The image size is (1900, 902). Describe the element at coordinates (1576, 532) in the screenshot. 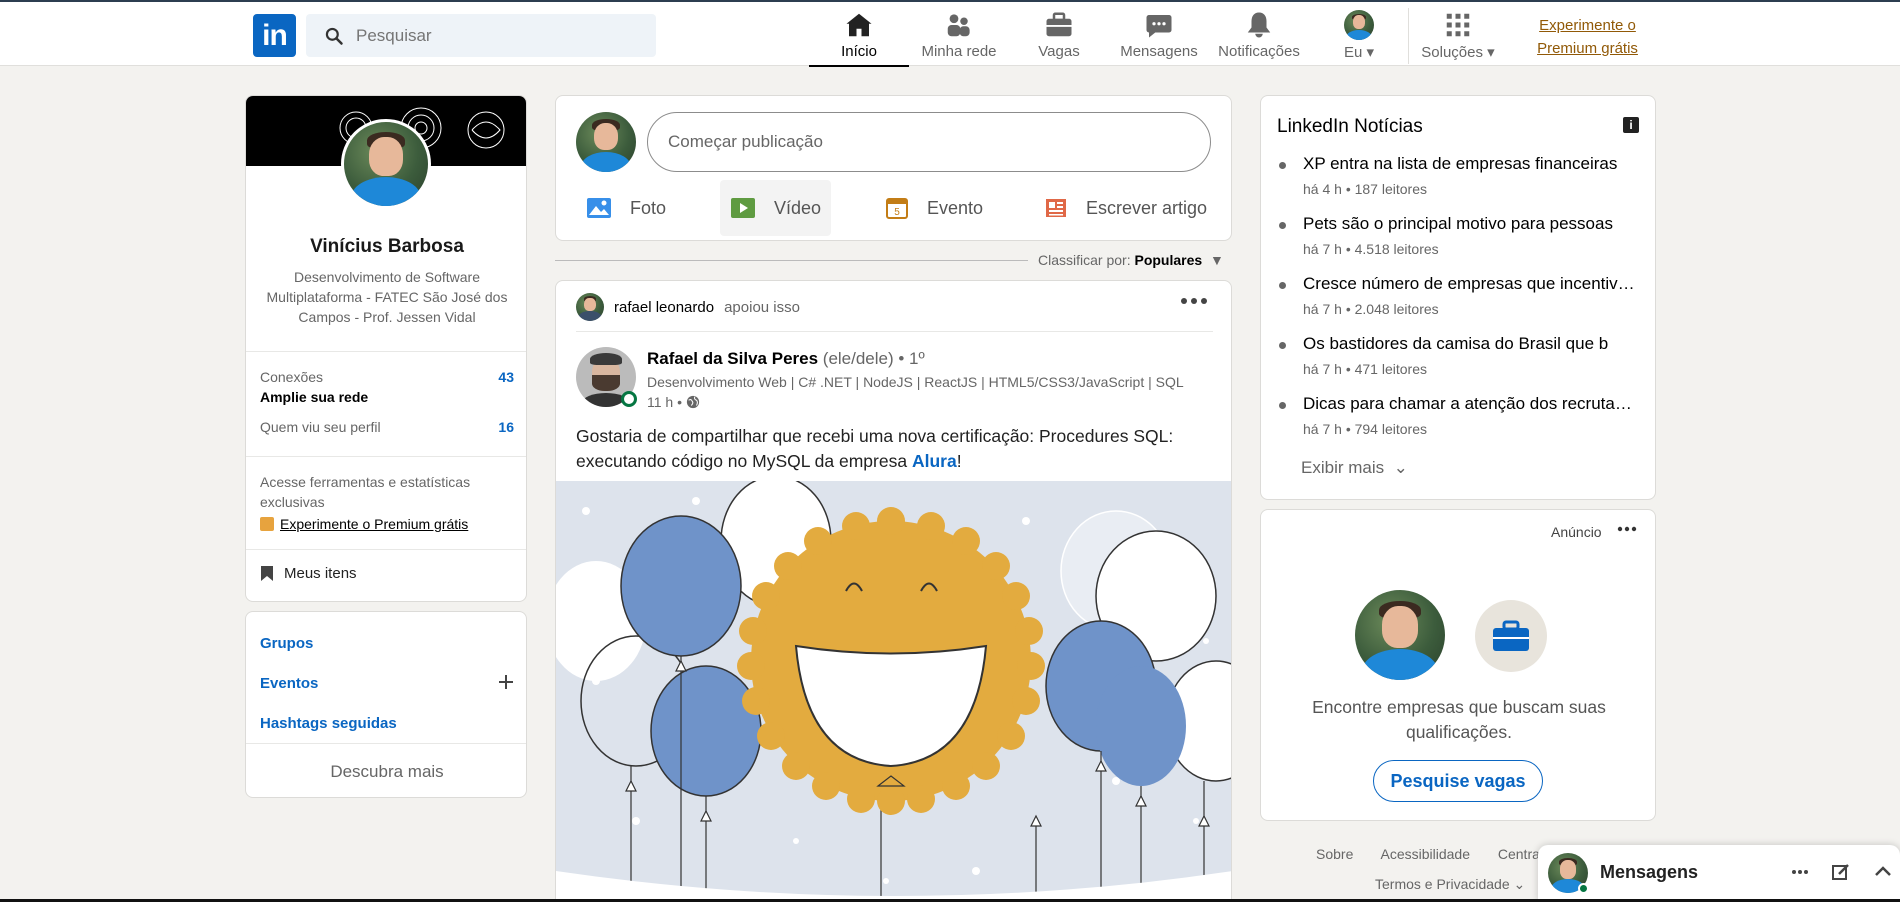

I see `ad-label: Anúncio` at that location.